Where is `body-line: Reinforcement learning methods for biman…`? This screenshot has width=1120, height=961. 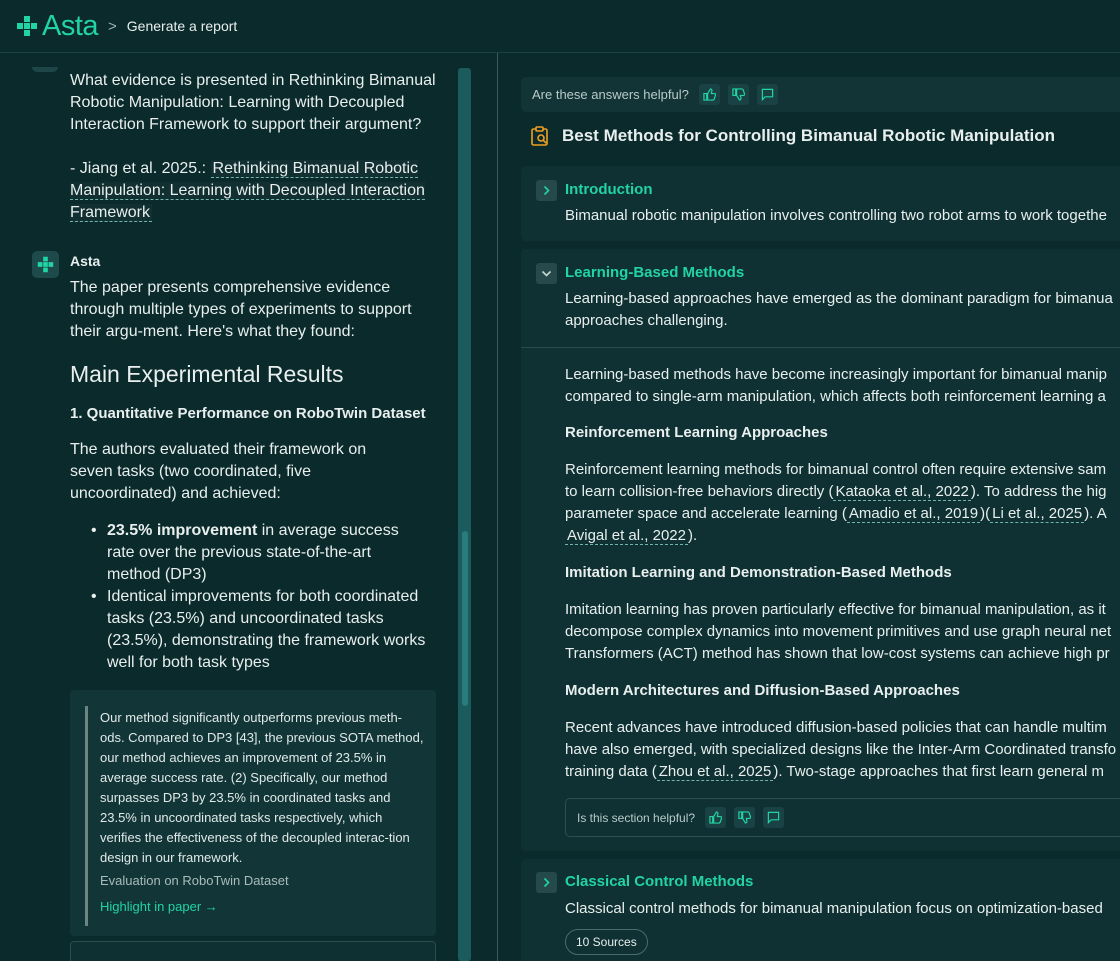 body-line: Reinforcement learning methods for biman… is located at coordinates (836, 469).